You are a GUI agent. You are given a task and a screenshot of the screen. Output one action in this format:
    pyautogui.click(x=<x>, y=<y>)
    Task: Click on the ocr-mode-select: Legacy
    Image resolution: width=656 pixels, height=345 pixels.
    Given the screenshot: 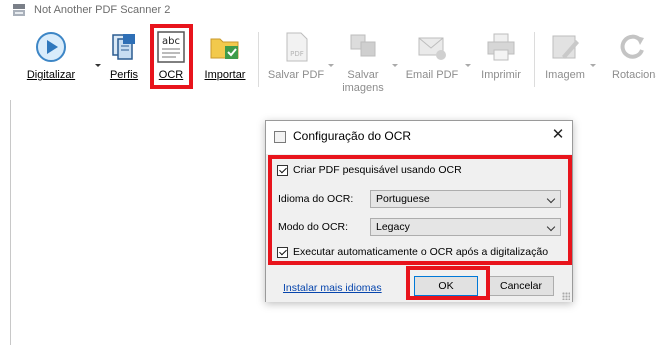 What is the action you would take?
    pyautogui.click(x=465, y=227)
    